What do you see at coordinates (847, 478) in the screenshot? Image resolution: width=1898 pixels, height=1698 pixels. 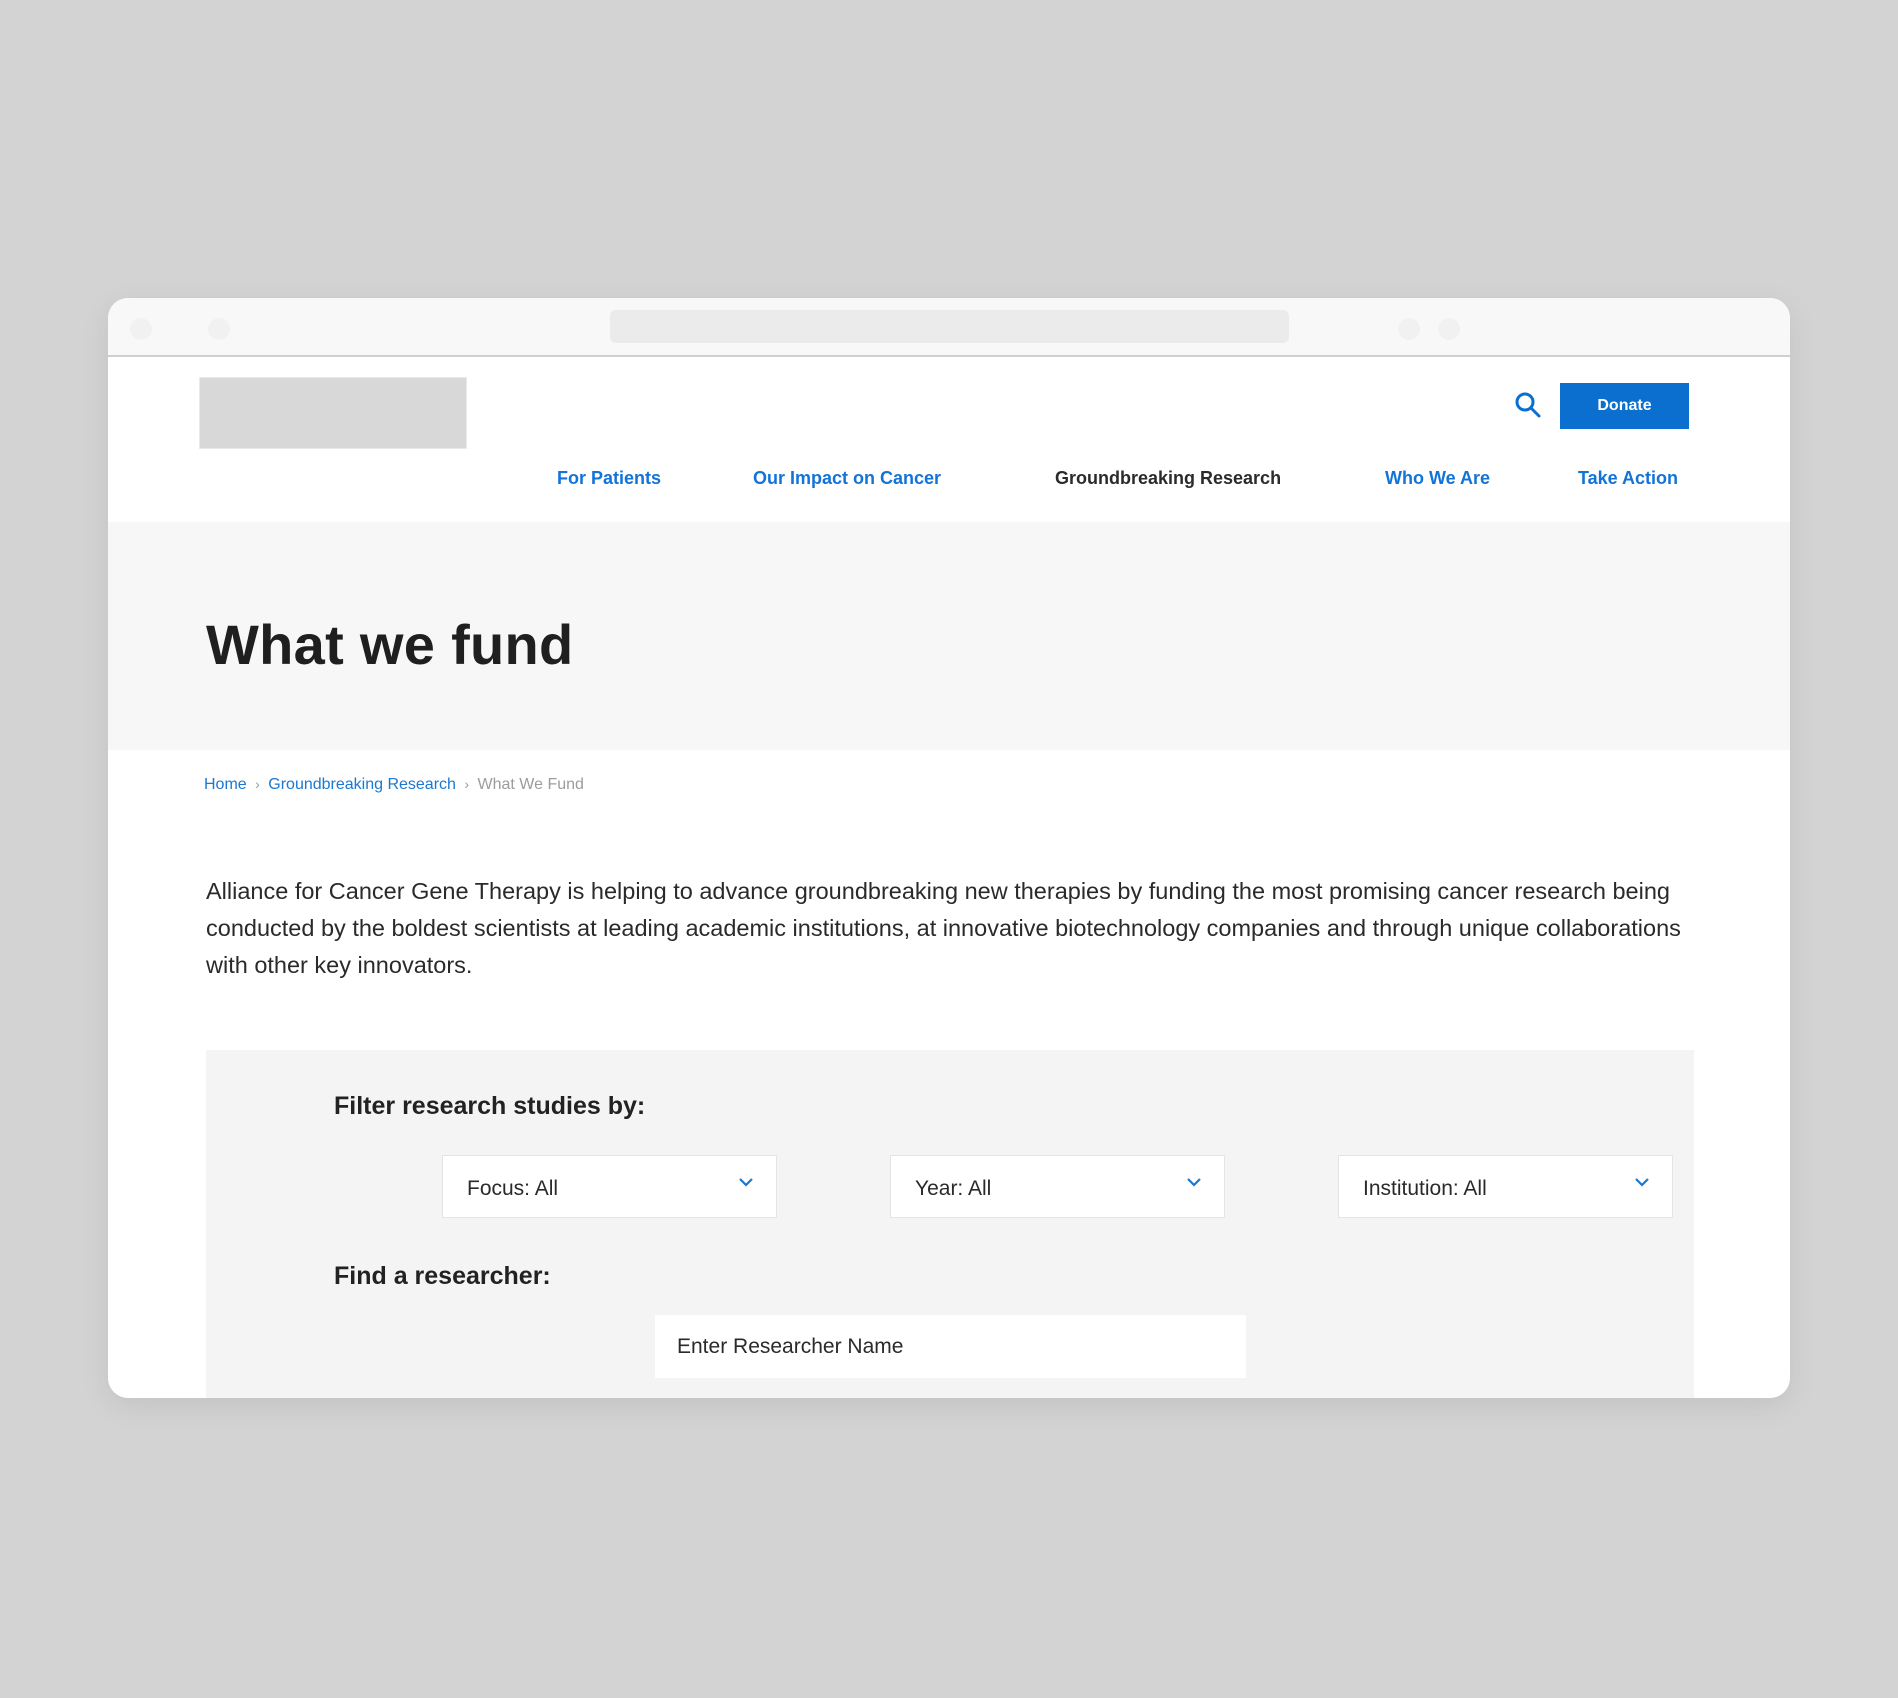 I see `nav-item-our-impact: Our Impact on Cancer` at bounding box center [847, 478].